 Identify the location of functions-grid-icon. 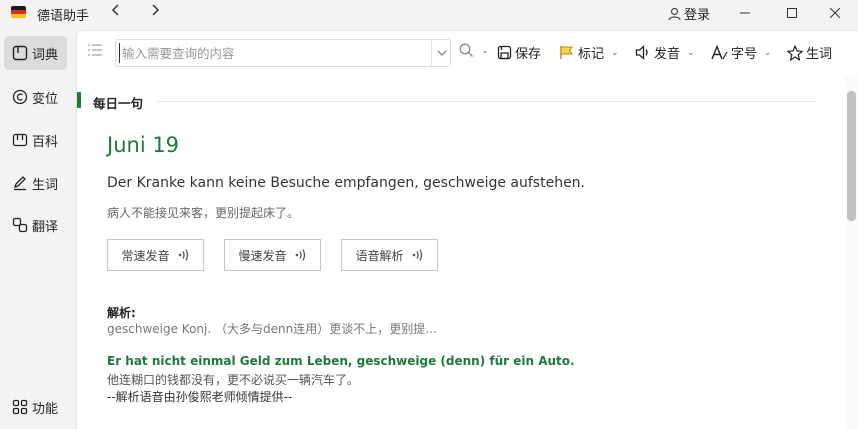
(20, 407).